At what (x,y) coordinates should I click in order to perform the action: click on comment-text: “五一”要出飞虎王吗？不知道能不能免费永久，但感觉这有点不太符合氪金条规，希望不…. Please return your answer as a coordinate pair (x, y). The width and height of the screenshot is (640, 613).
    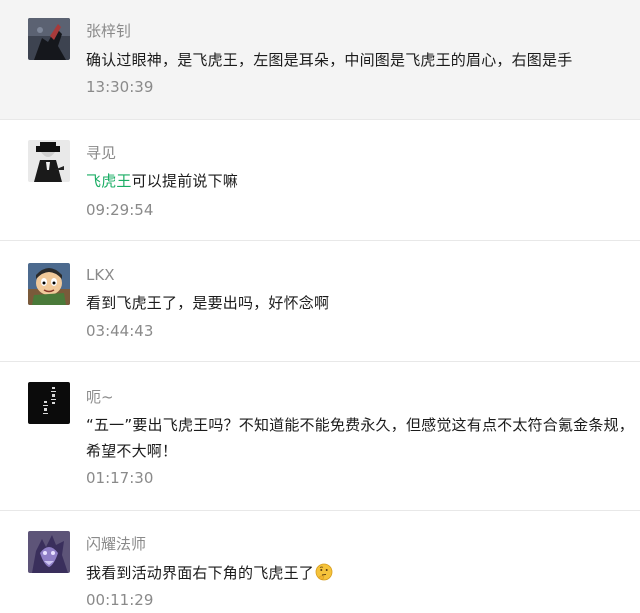
    Looking at the image, I should click on (360, 438).